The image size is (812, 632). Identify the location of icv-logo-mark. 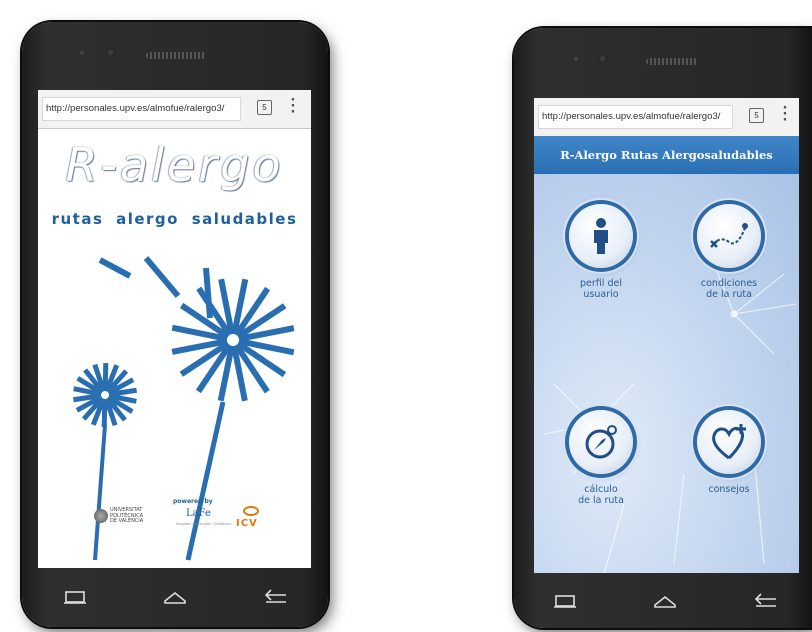
(251, 511).